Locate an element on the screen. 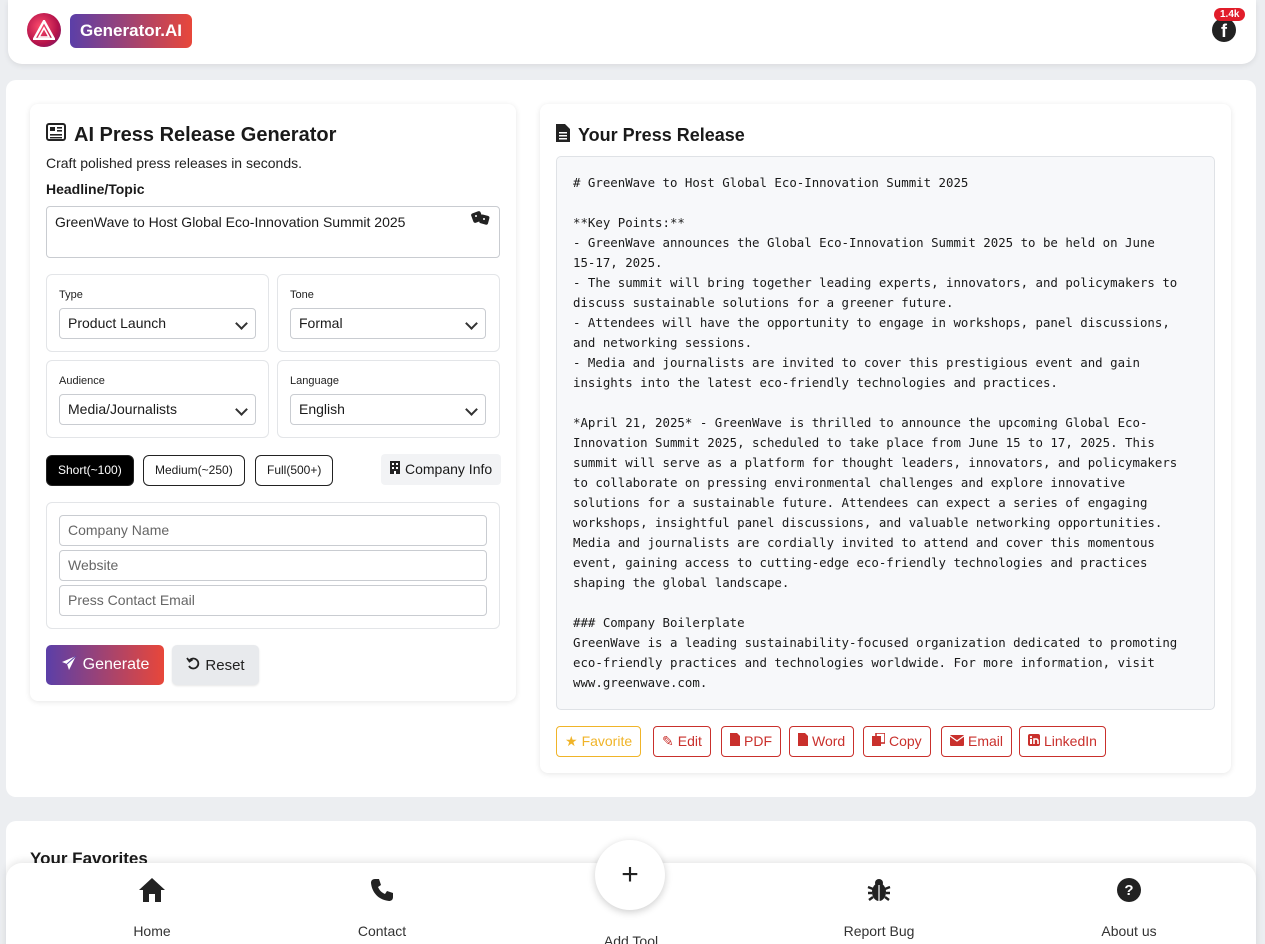  star-icon: ★ is located at coordinates (571, 741).